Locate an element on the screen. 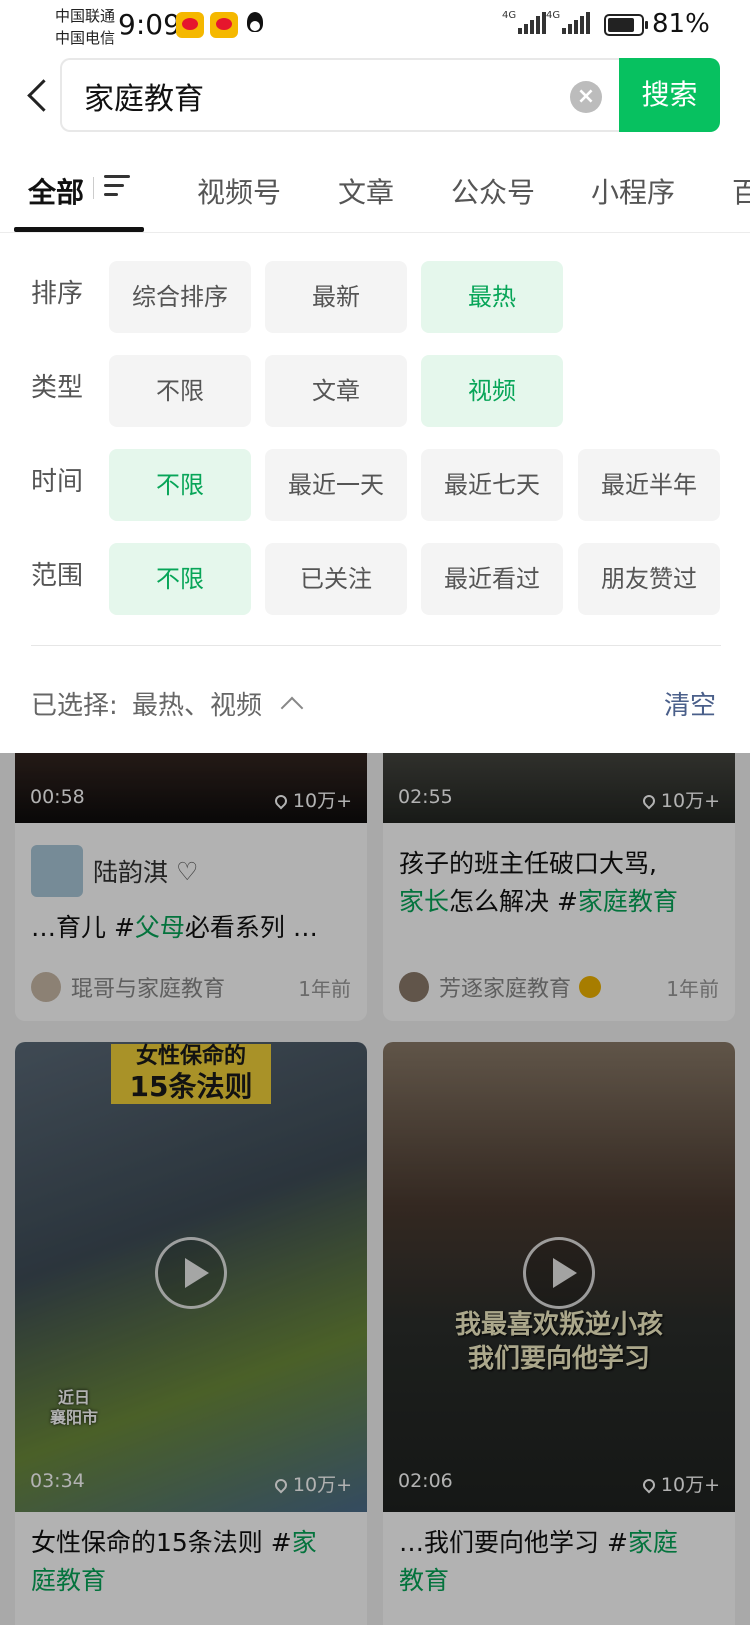  video-title-line-2: 教育 is located at coordinates (424, 1580).